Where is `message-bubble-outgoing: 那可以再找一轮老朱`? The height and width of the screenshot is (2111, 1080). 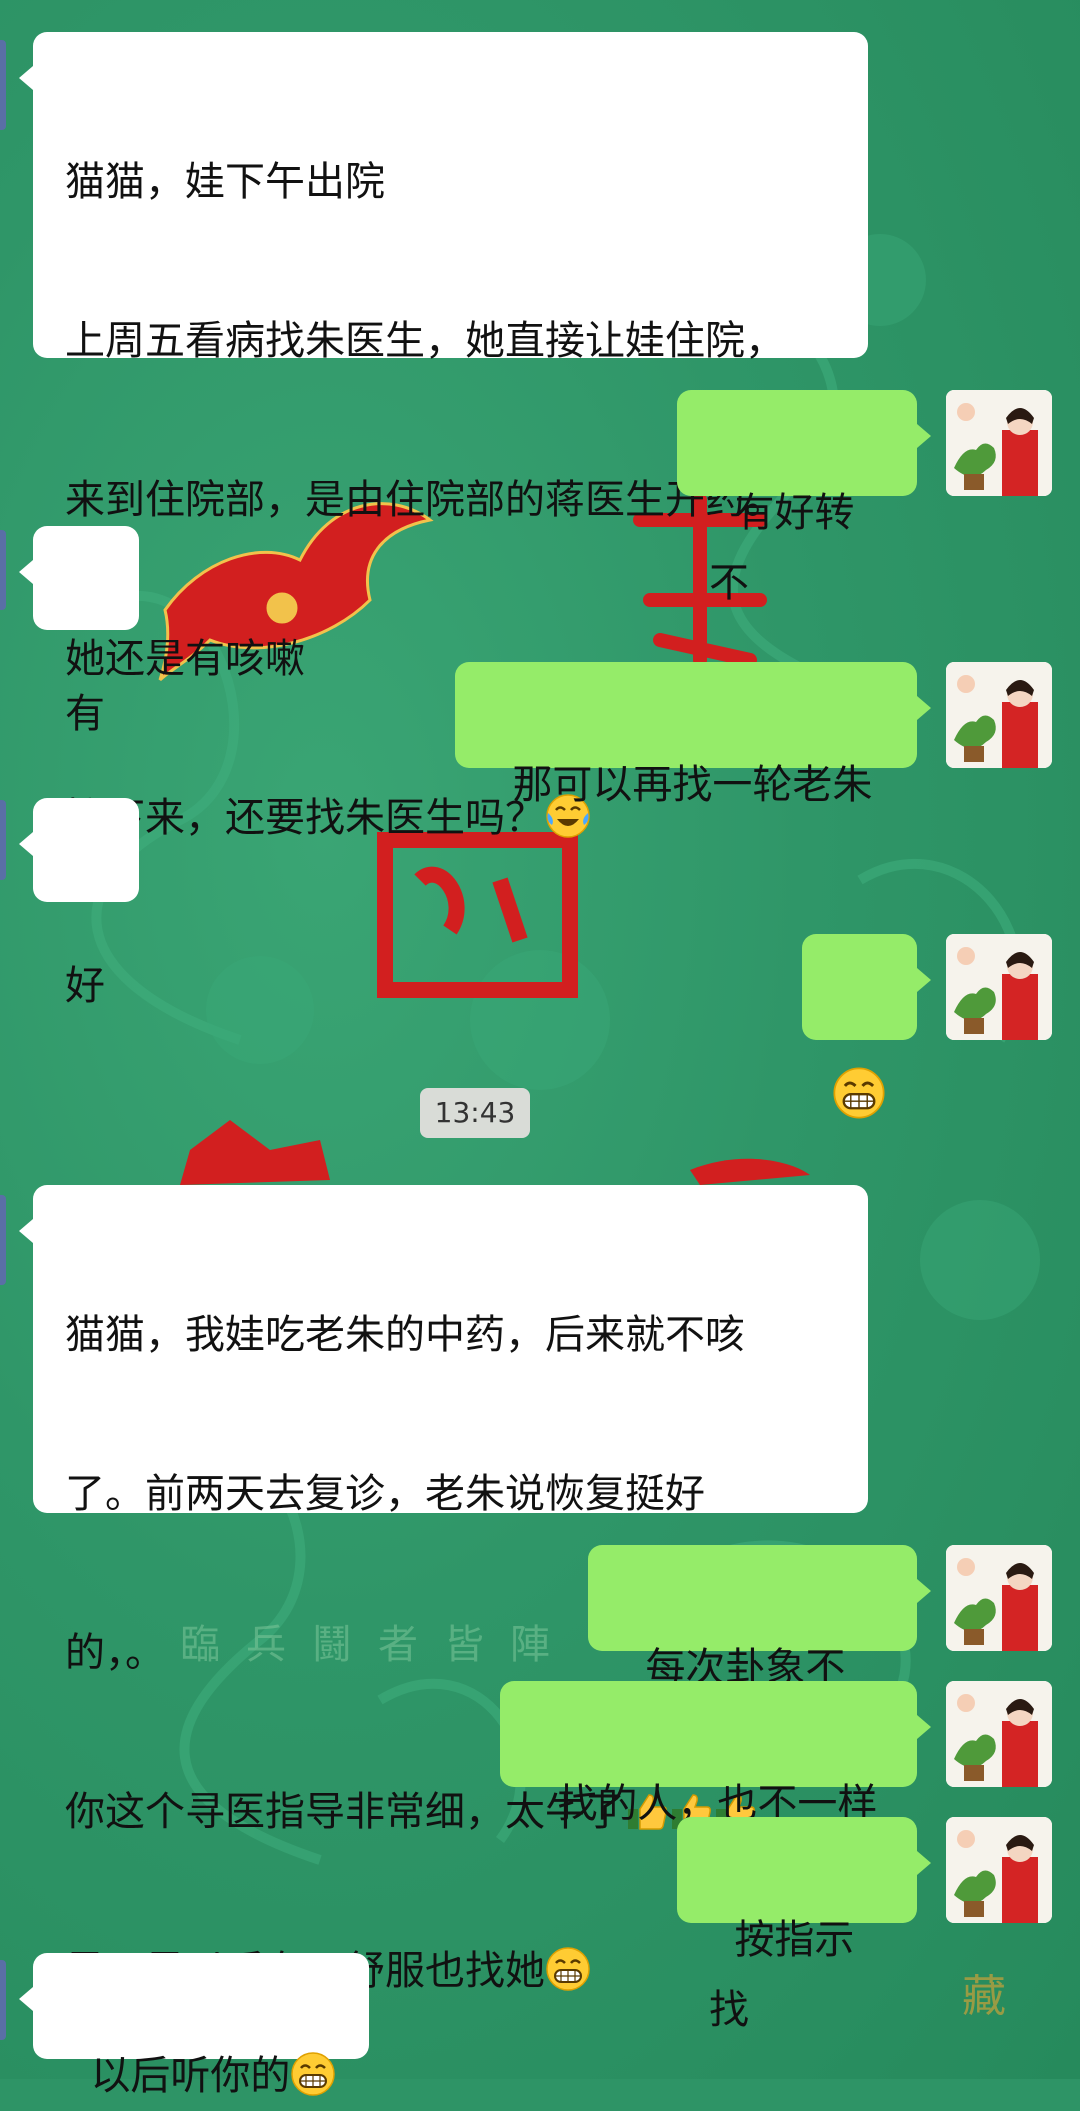
message-bubble-outgoing: 那可以再找一轮老朱 is located at coordinates (693, 735).